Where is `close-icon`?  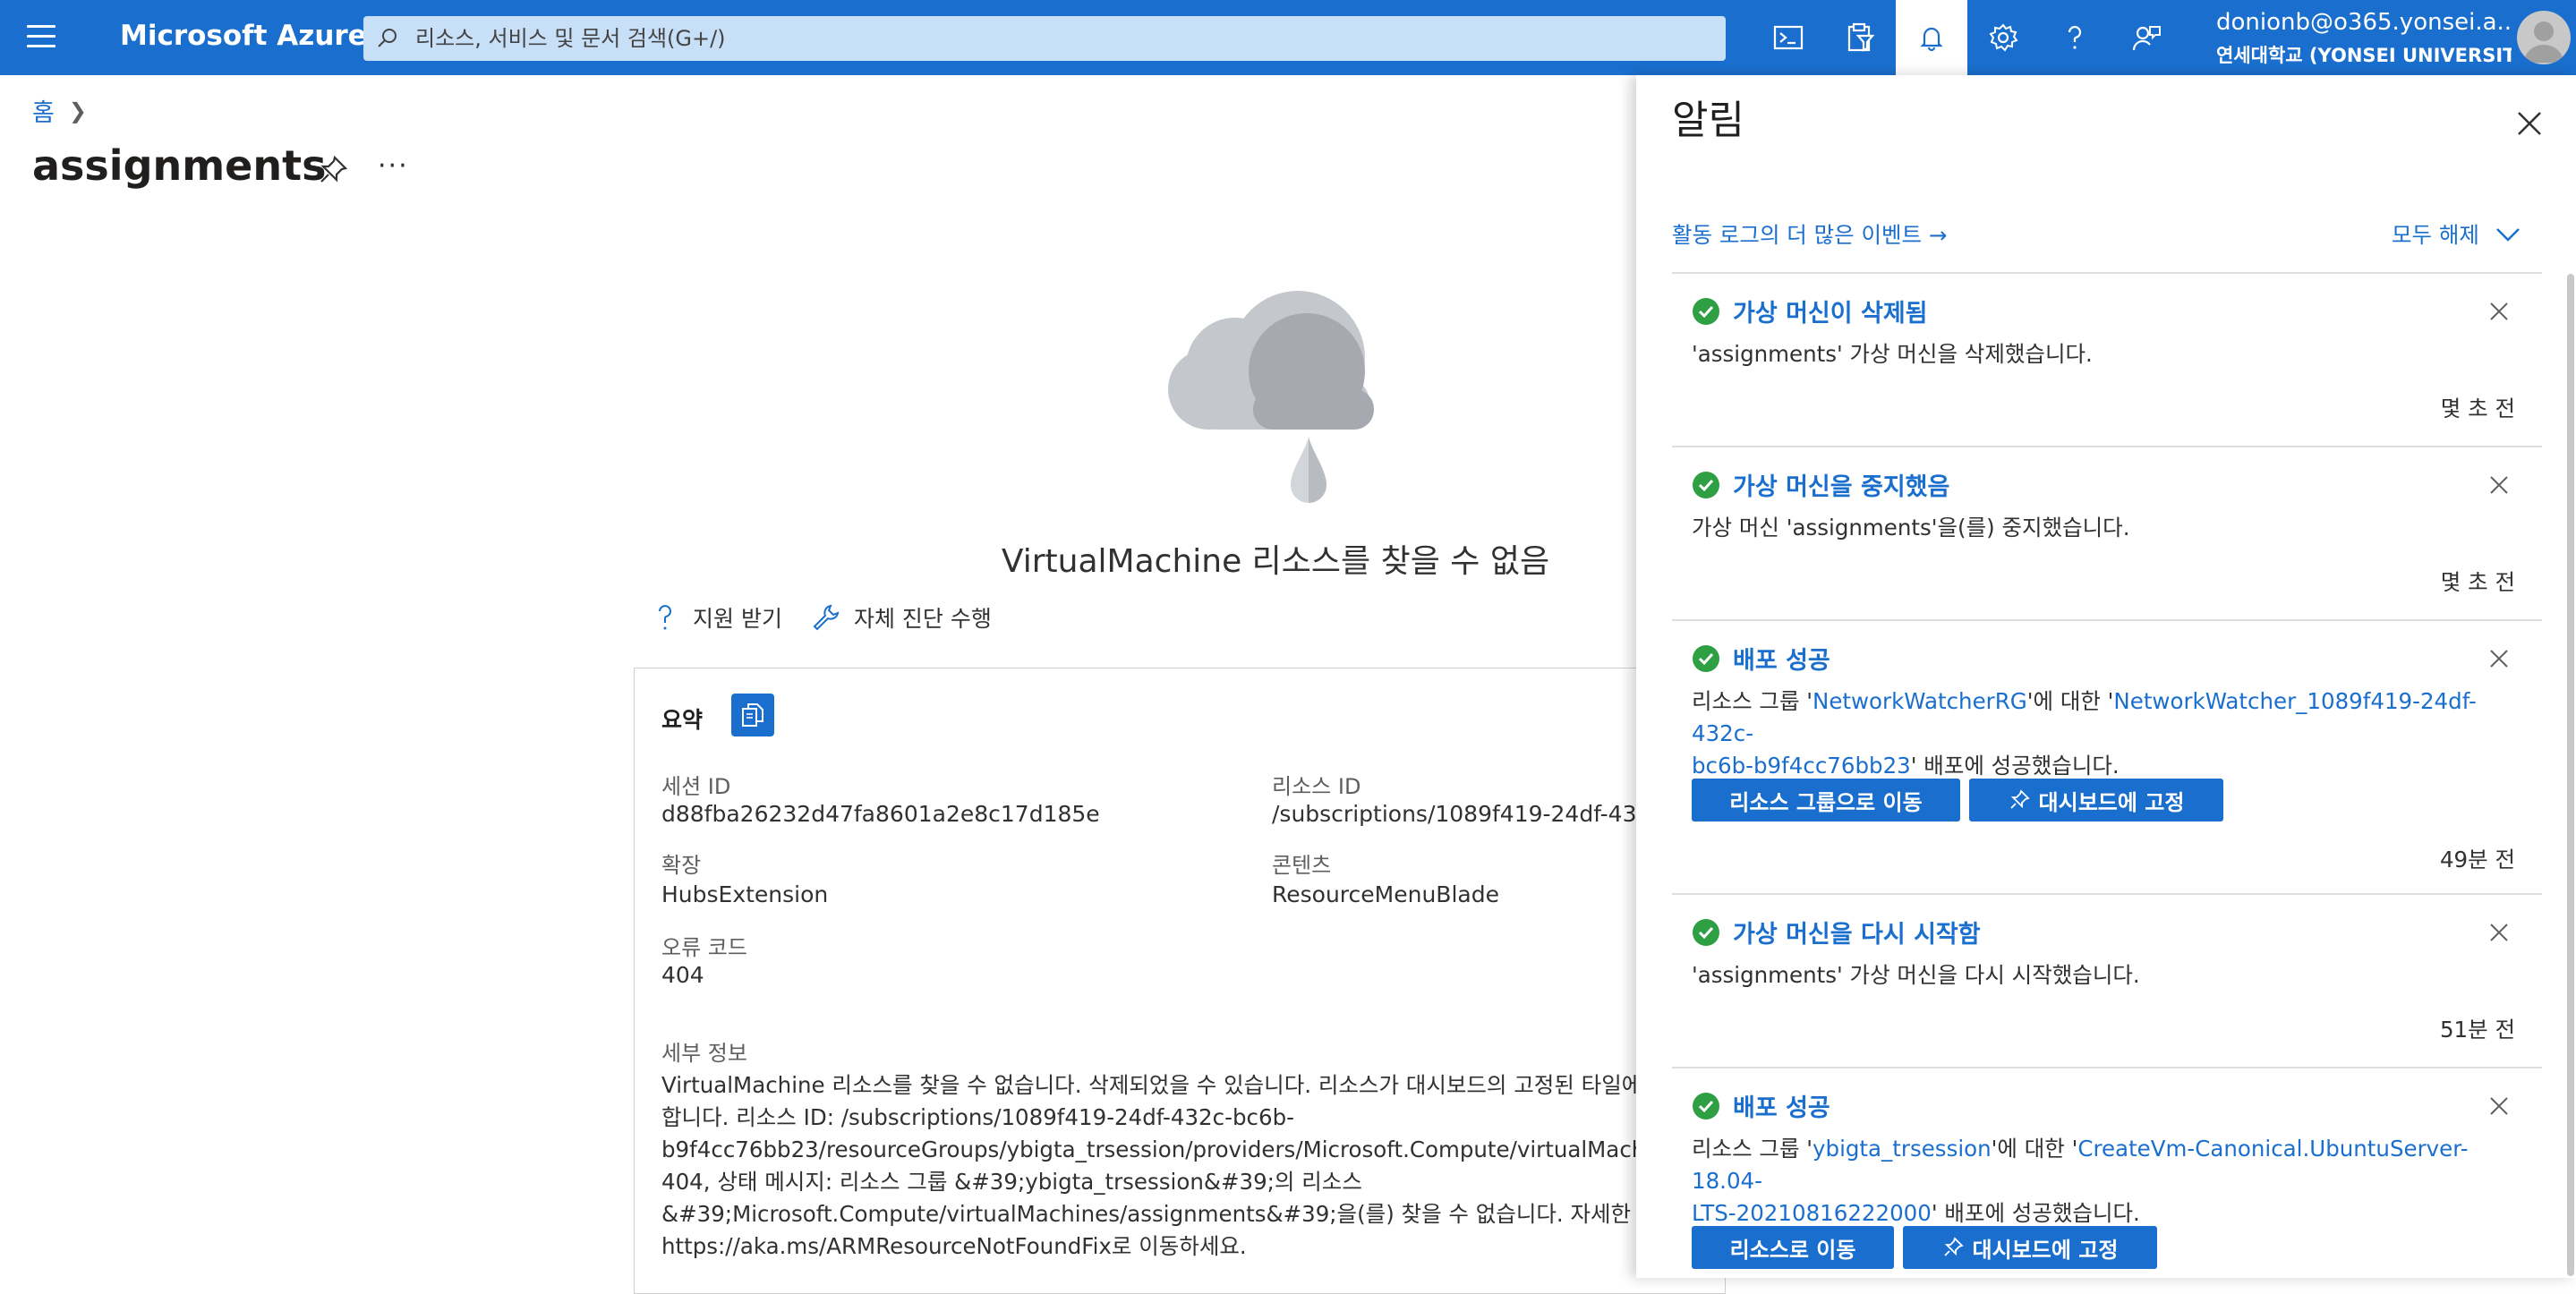
close-icon is located at coordinates (2529, 124).